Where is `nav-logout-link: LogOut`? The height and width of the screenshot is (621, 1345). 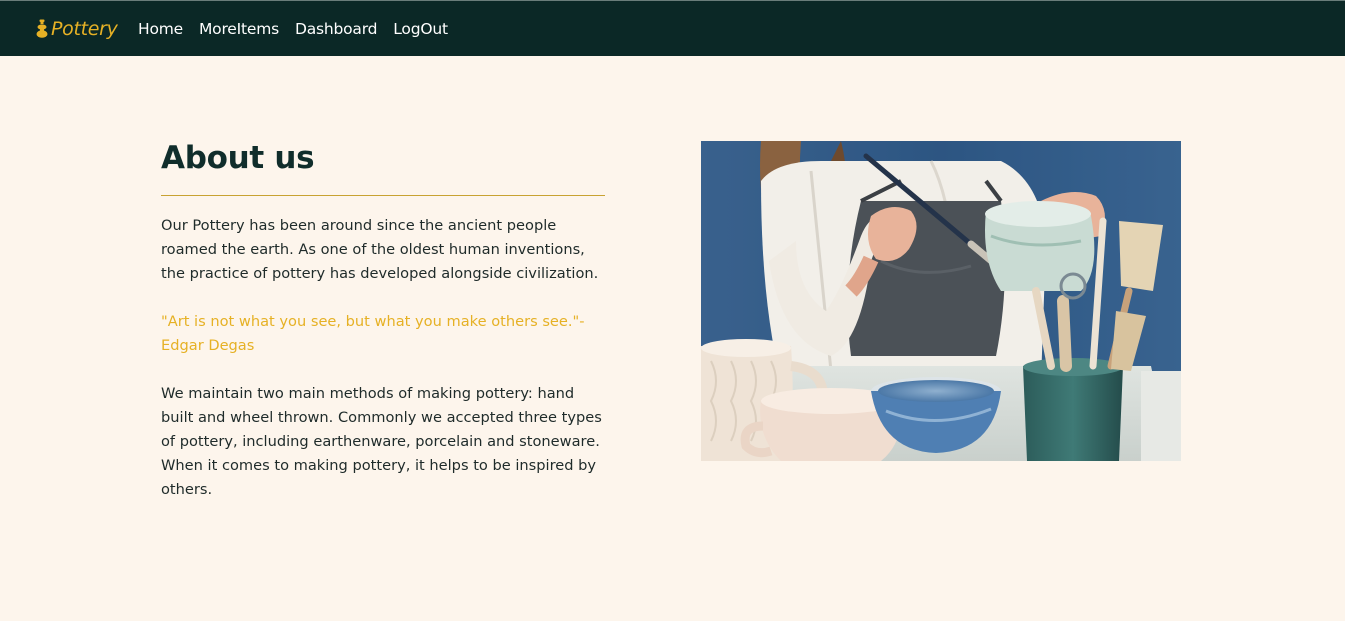 nav-logout-link: LogOut is located at coordinates (420, 29).